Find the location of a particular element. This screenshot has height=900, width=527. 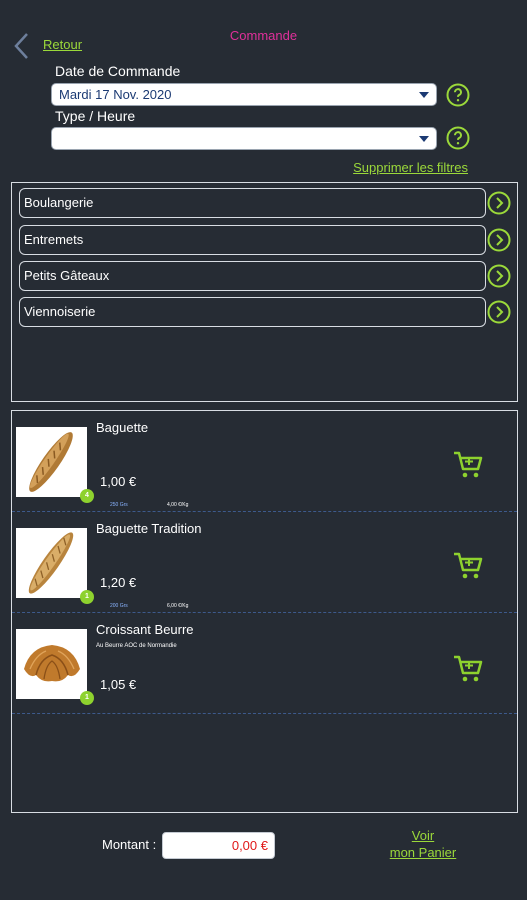

amount-label: Montant : is located at coordinates (129, 844).